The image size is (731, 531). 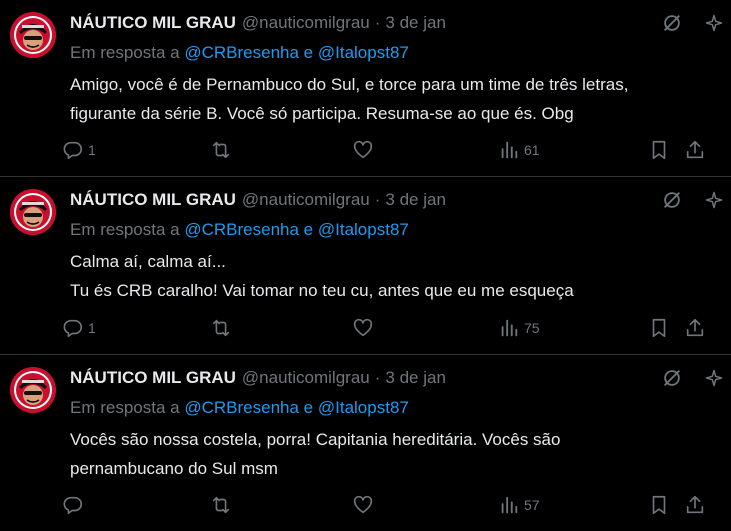 What do you see at coordinates (519, 505) in the screenshot?
I see `views-button: 57` at bounding box center [519, 505].